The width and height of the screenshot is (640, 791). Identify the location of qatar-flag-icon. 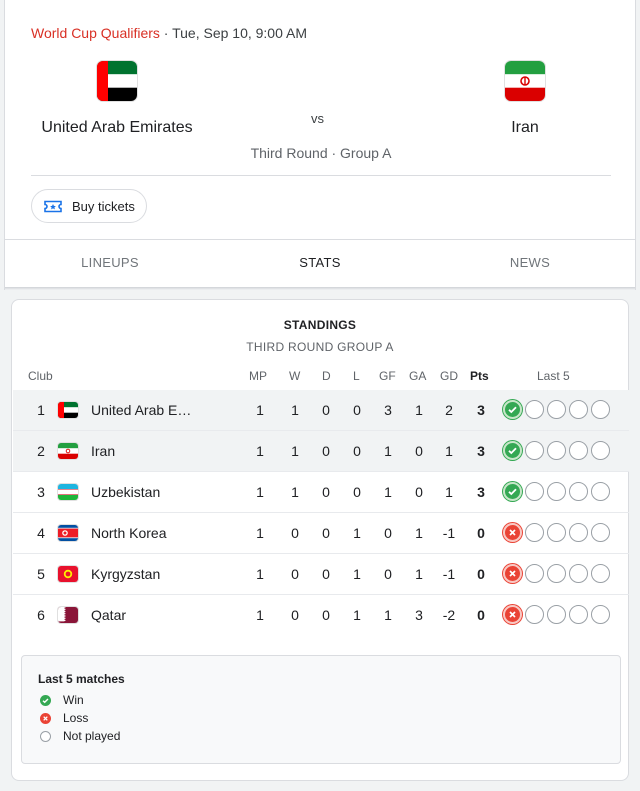
(68, 615).